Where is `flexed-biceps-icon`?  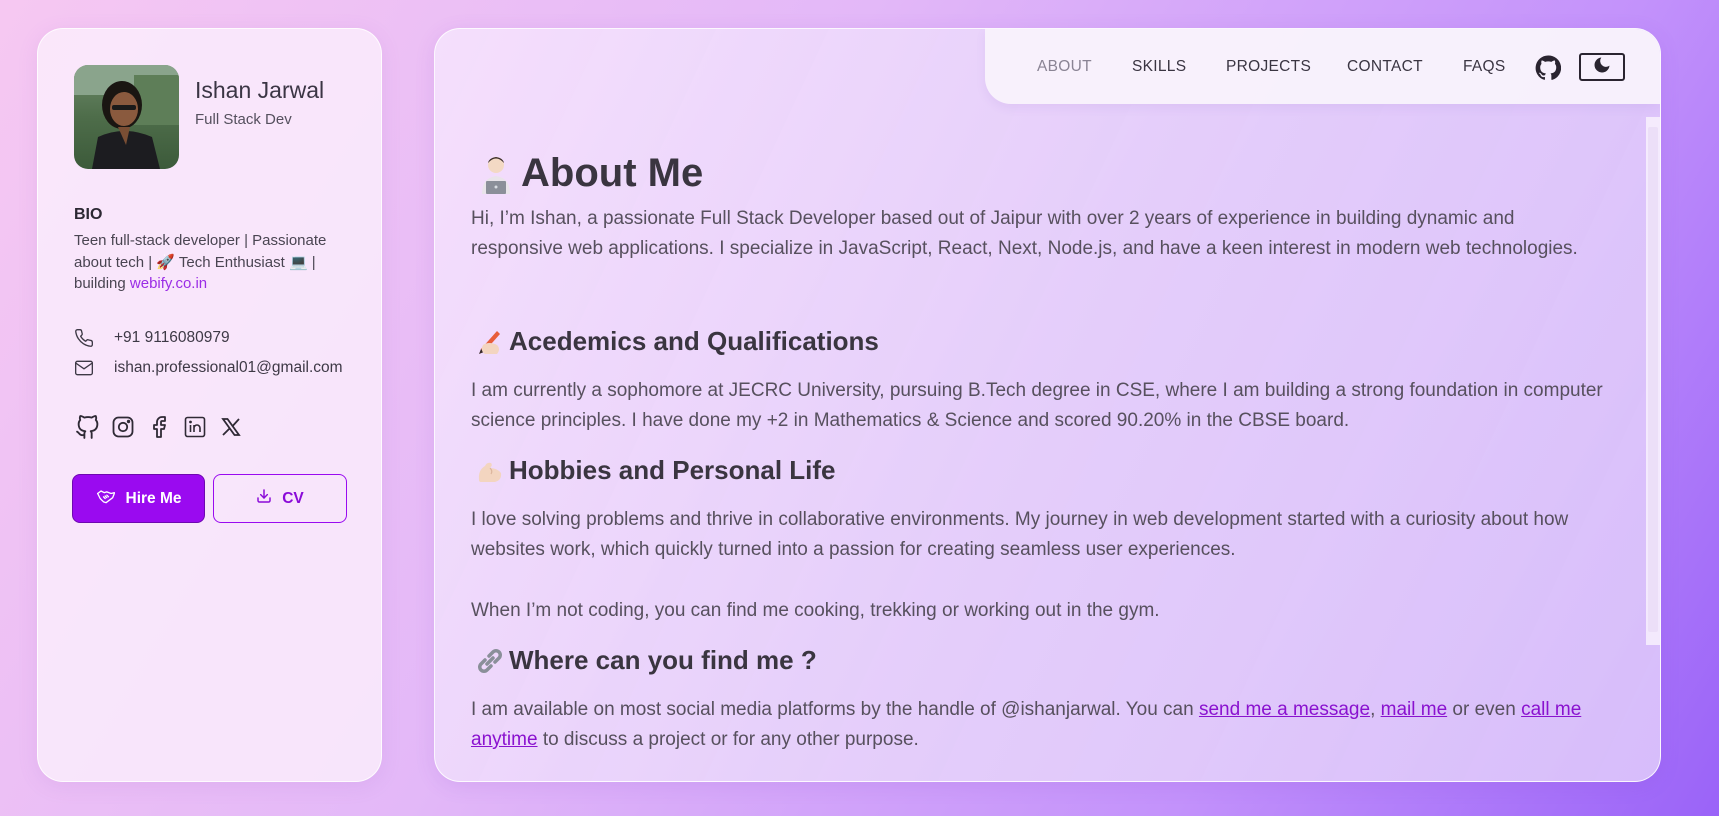 flexed-biceps-icon is located at coordinates (490, 471).